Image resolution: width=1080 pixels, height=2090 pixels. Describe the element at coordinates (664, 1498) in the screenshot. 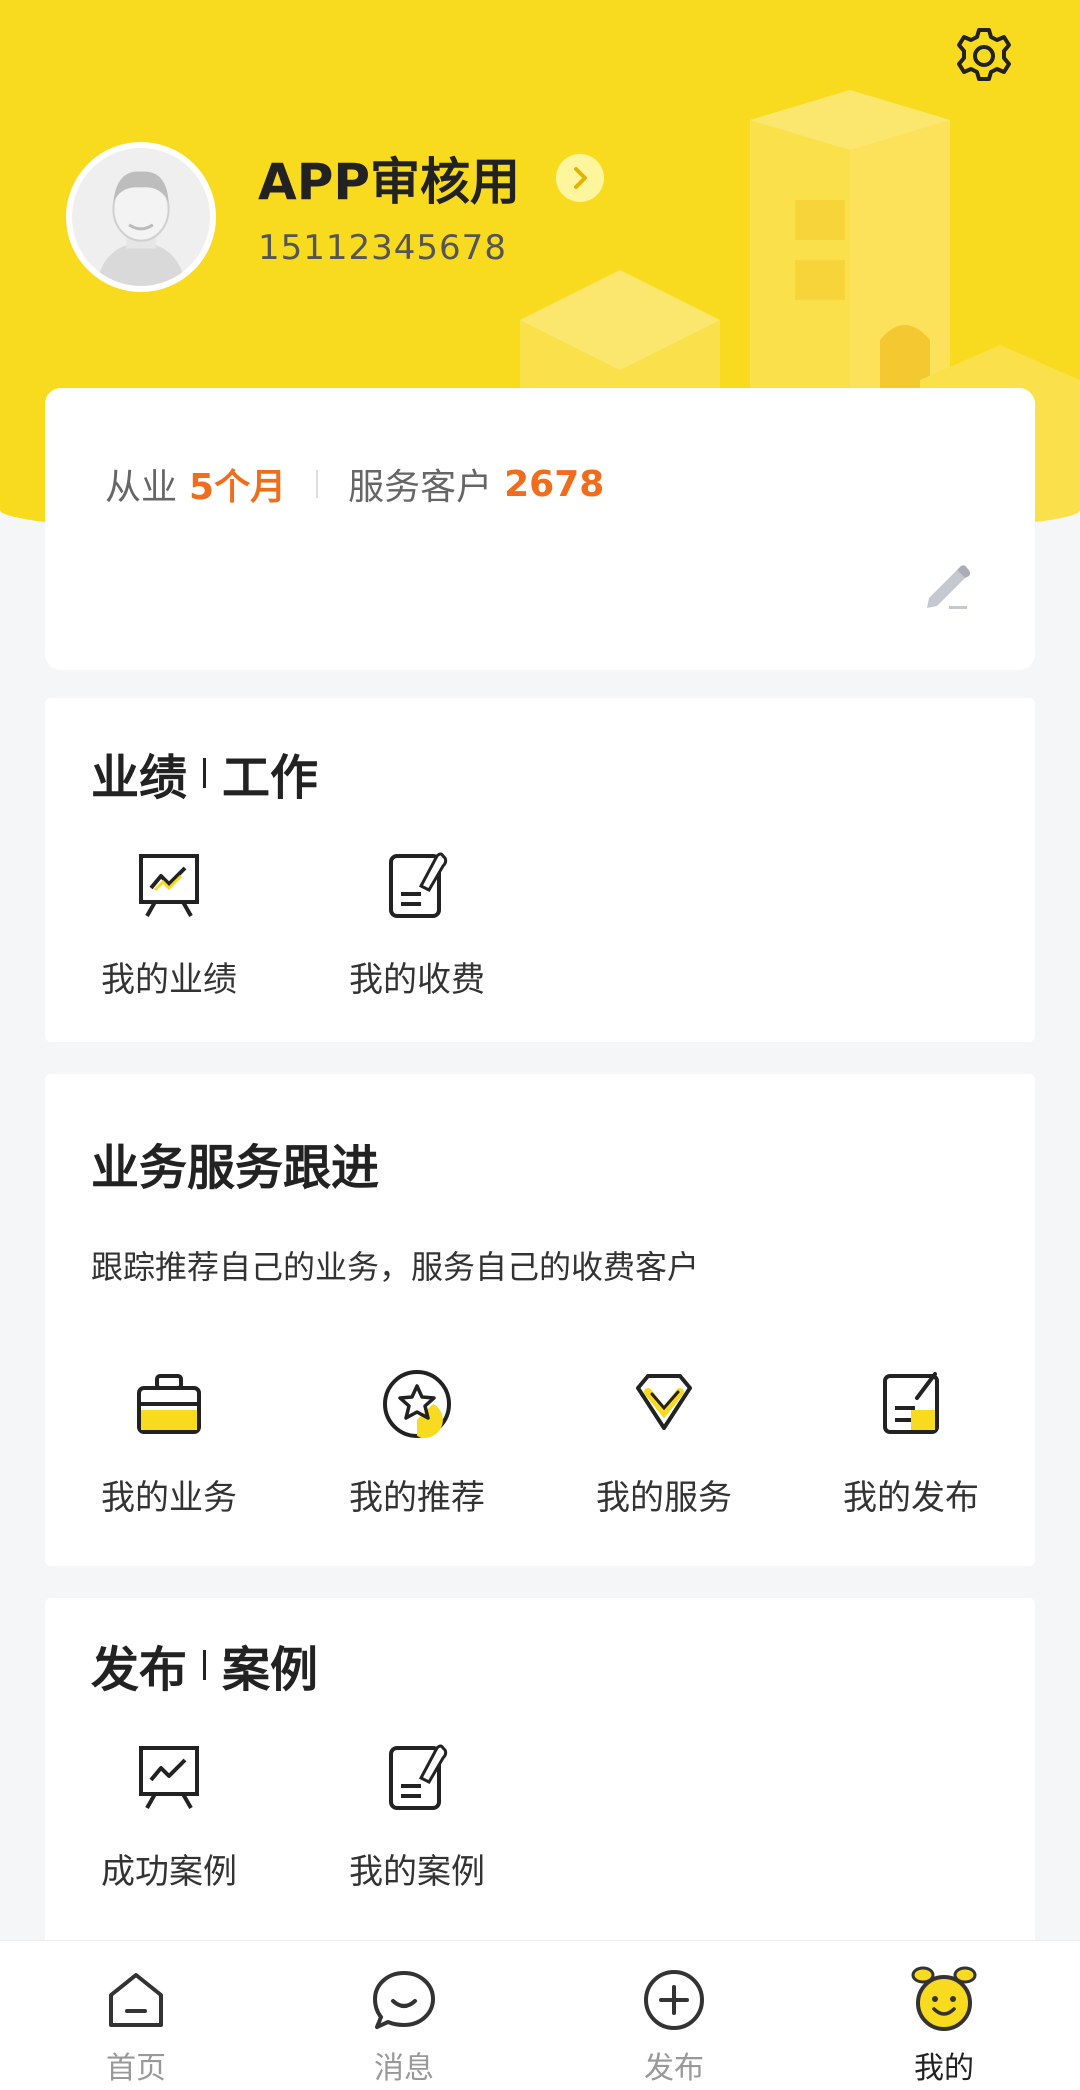

I see `tile-label: 我的服务` at that location.